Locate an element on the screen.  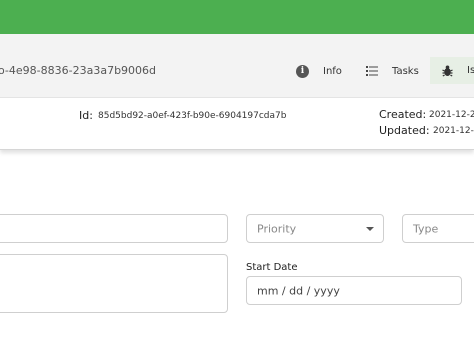
tab-info: i Info is located at coordinates (319, 71).